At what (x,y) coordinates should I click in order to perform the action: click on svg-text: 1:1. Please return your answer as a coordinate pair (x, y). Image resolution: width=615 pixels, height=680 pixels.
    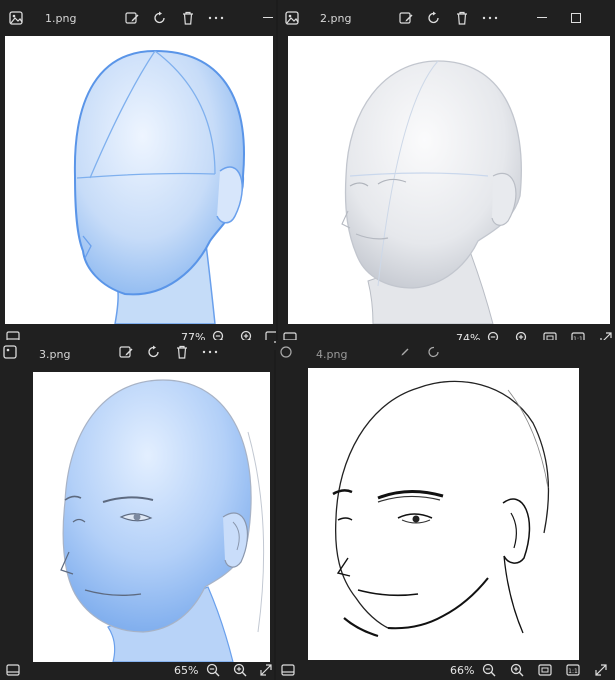
    Looking at the image, I should click on (573, 671).